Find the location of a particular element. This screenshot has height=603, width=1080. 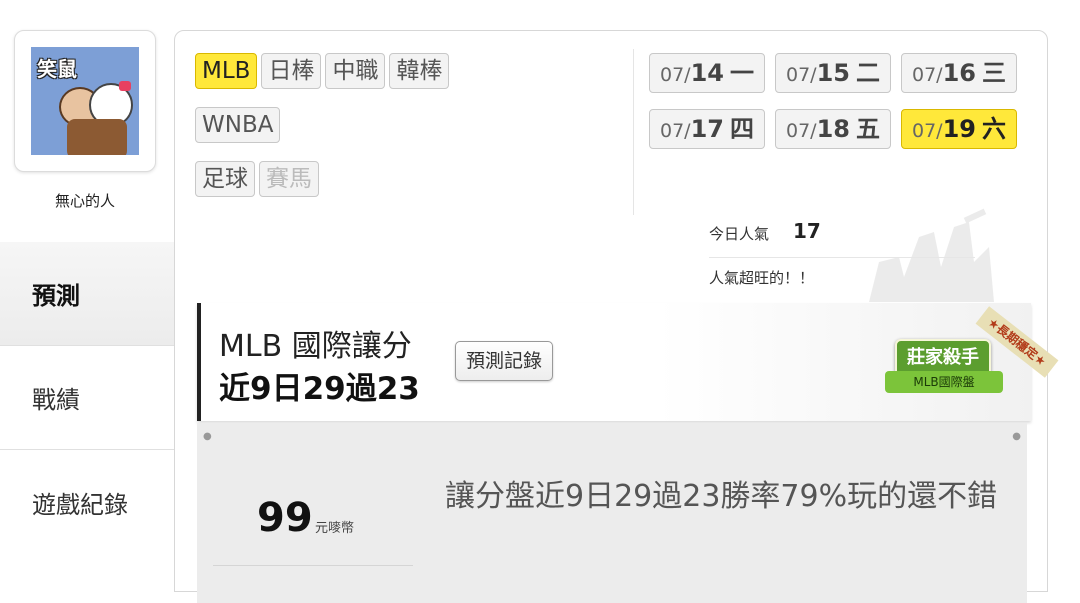

date-day: 15 is located at coordinates (833, 73).